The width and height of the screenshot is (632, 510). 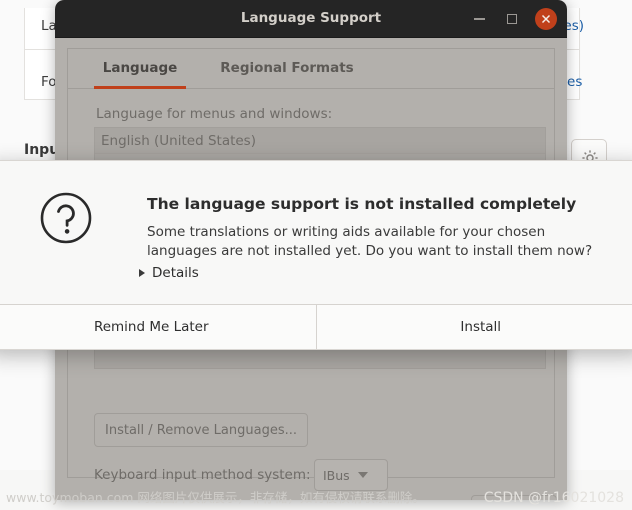 What do you see at coordinates (66, 218) in the screenshot?
I see `question-mark-icon` at bounding box center [66, 218].